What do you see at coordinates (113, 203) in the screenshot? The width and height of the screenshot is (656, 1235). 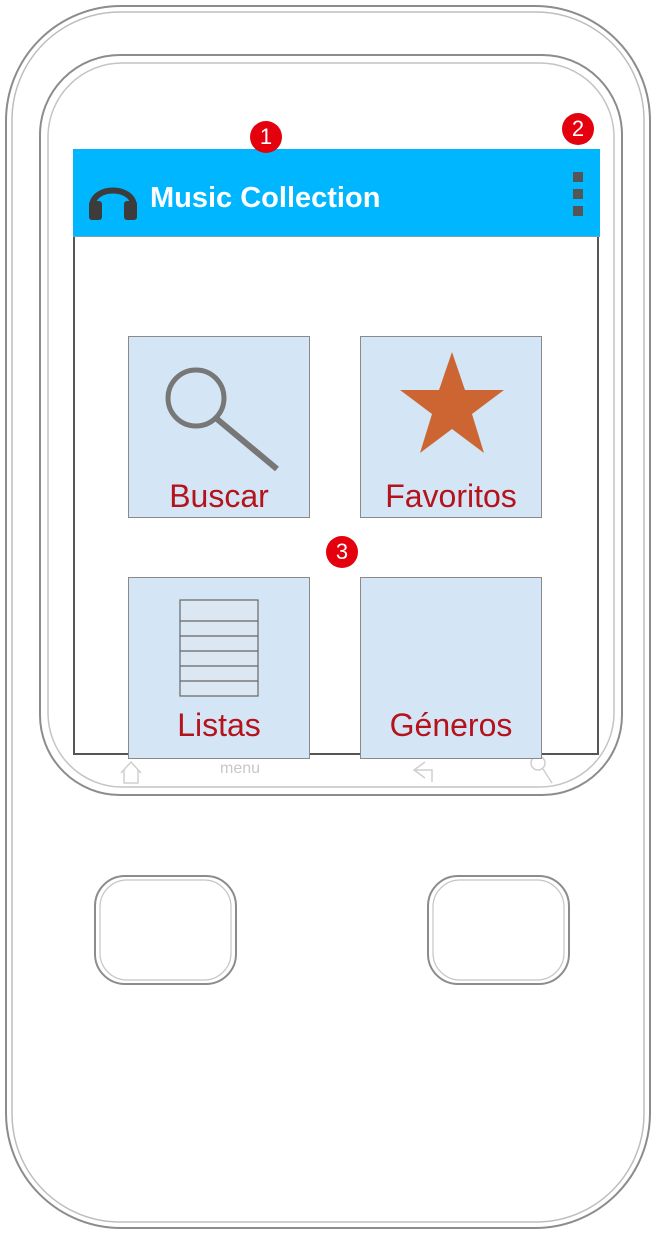 I see `headphones-icon` at bounding box center [113, 203].